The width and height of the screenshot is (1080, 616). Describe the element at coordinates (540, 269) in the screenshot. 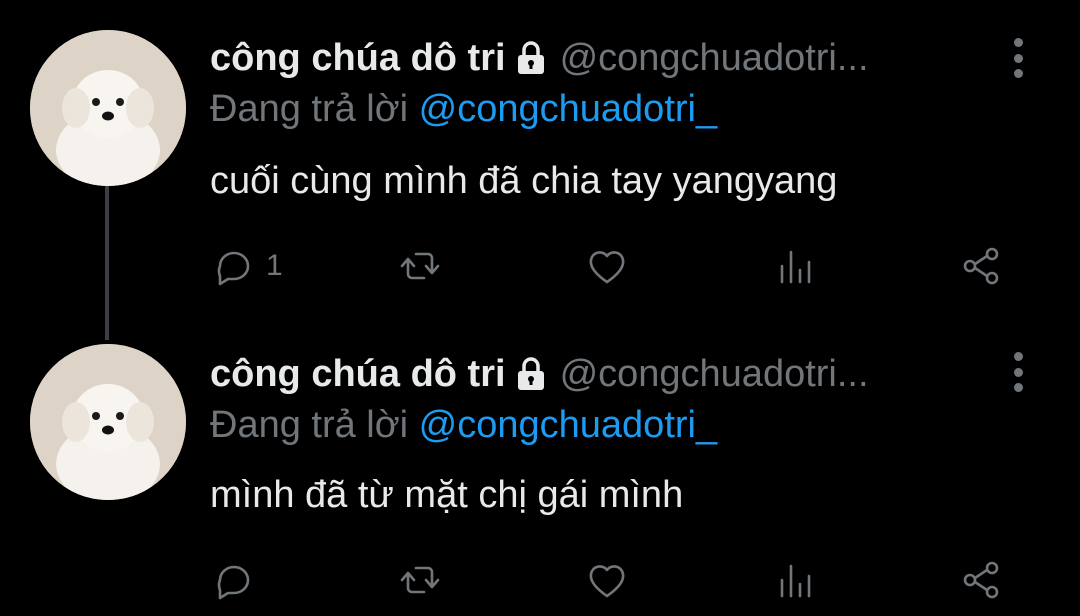

I see `tweet-actions: 1` at that location.